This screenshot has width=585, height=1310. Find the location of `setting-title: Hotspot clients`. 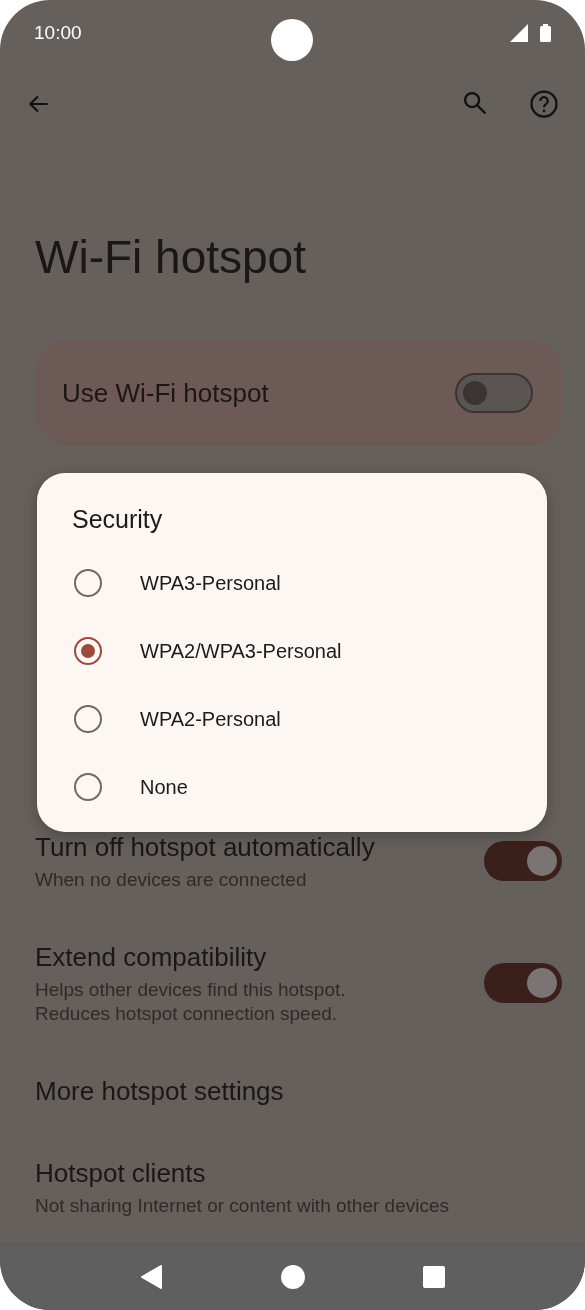

setting-title: Hotspot clients is located at coordinates (121, 1173).